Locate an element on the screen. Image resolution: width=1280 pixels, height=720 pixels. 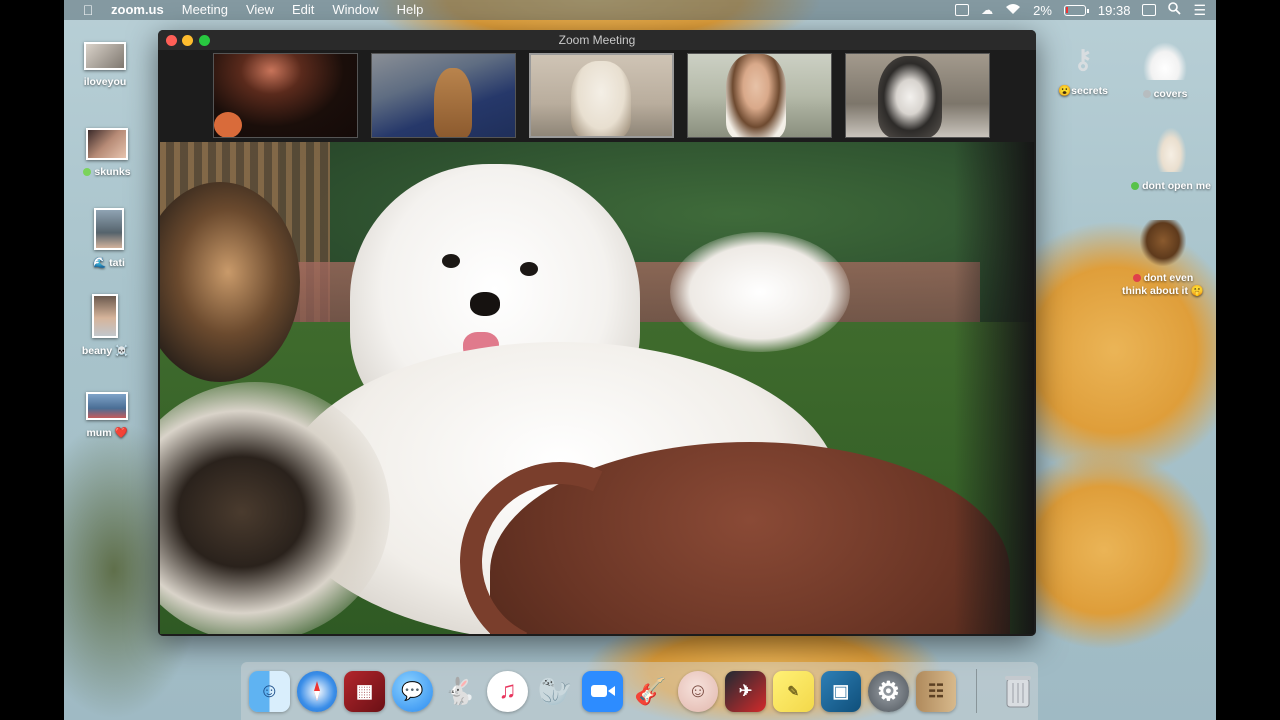
launchpad-icon: 🐇 is located at coordinates (460, 691).